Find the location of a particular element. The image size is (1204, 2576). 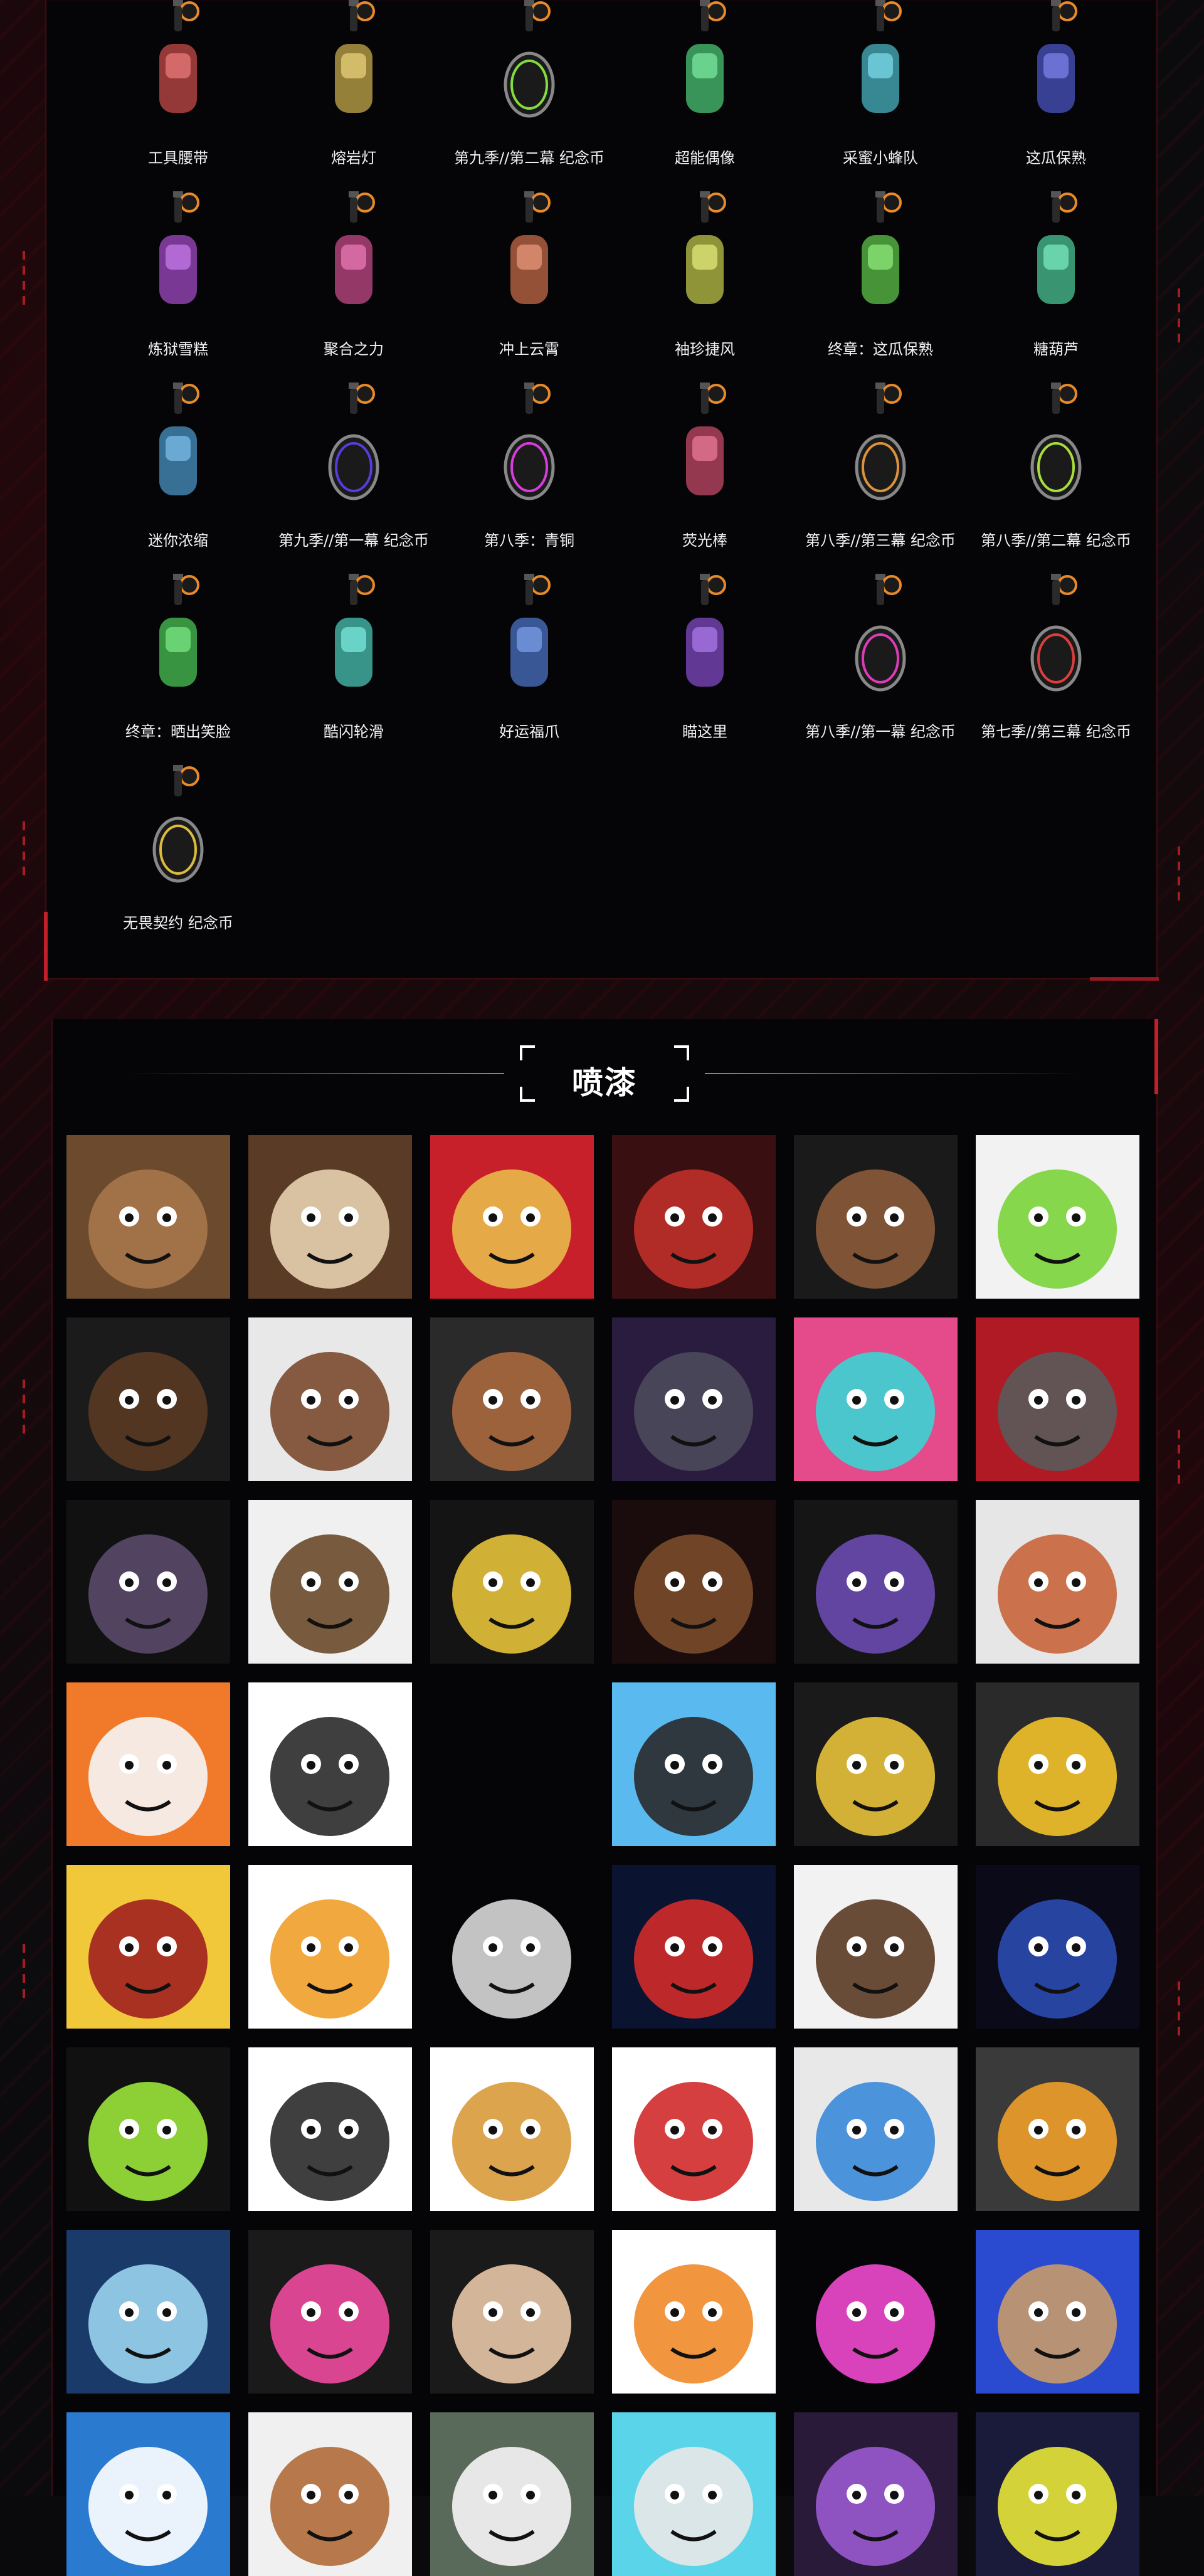

buddy-label: 聚合之力 is located at coordinates (354, 349).